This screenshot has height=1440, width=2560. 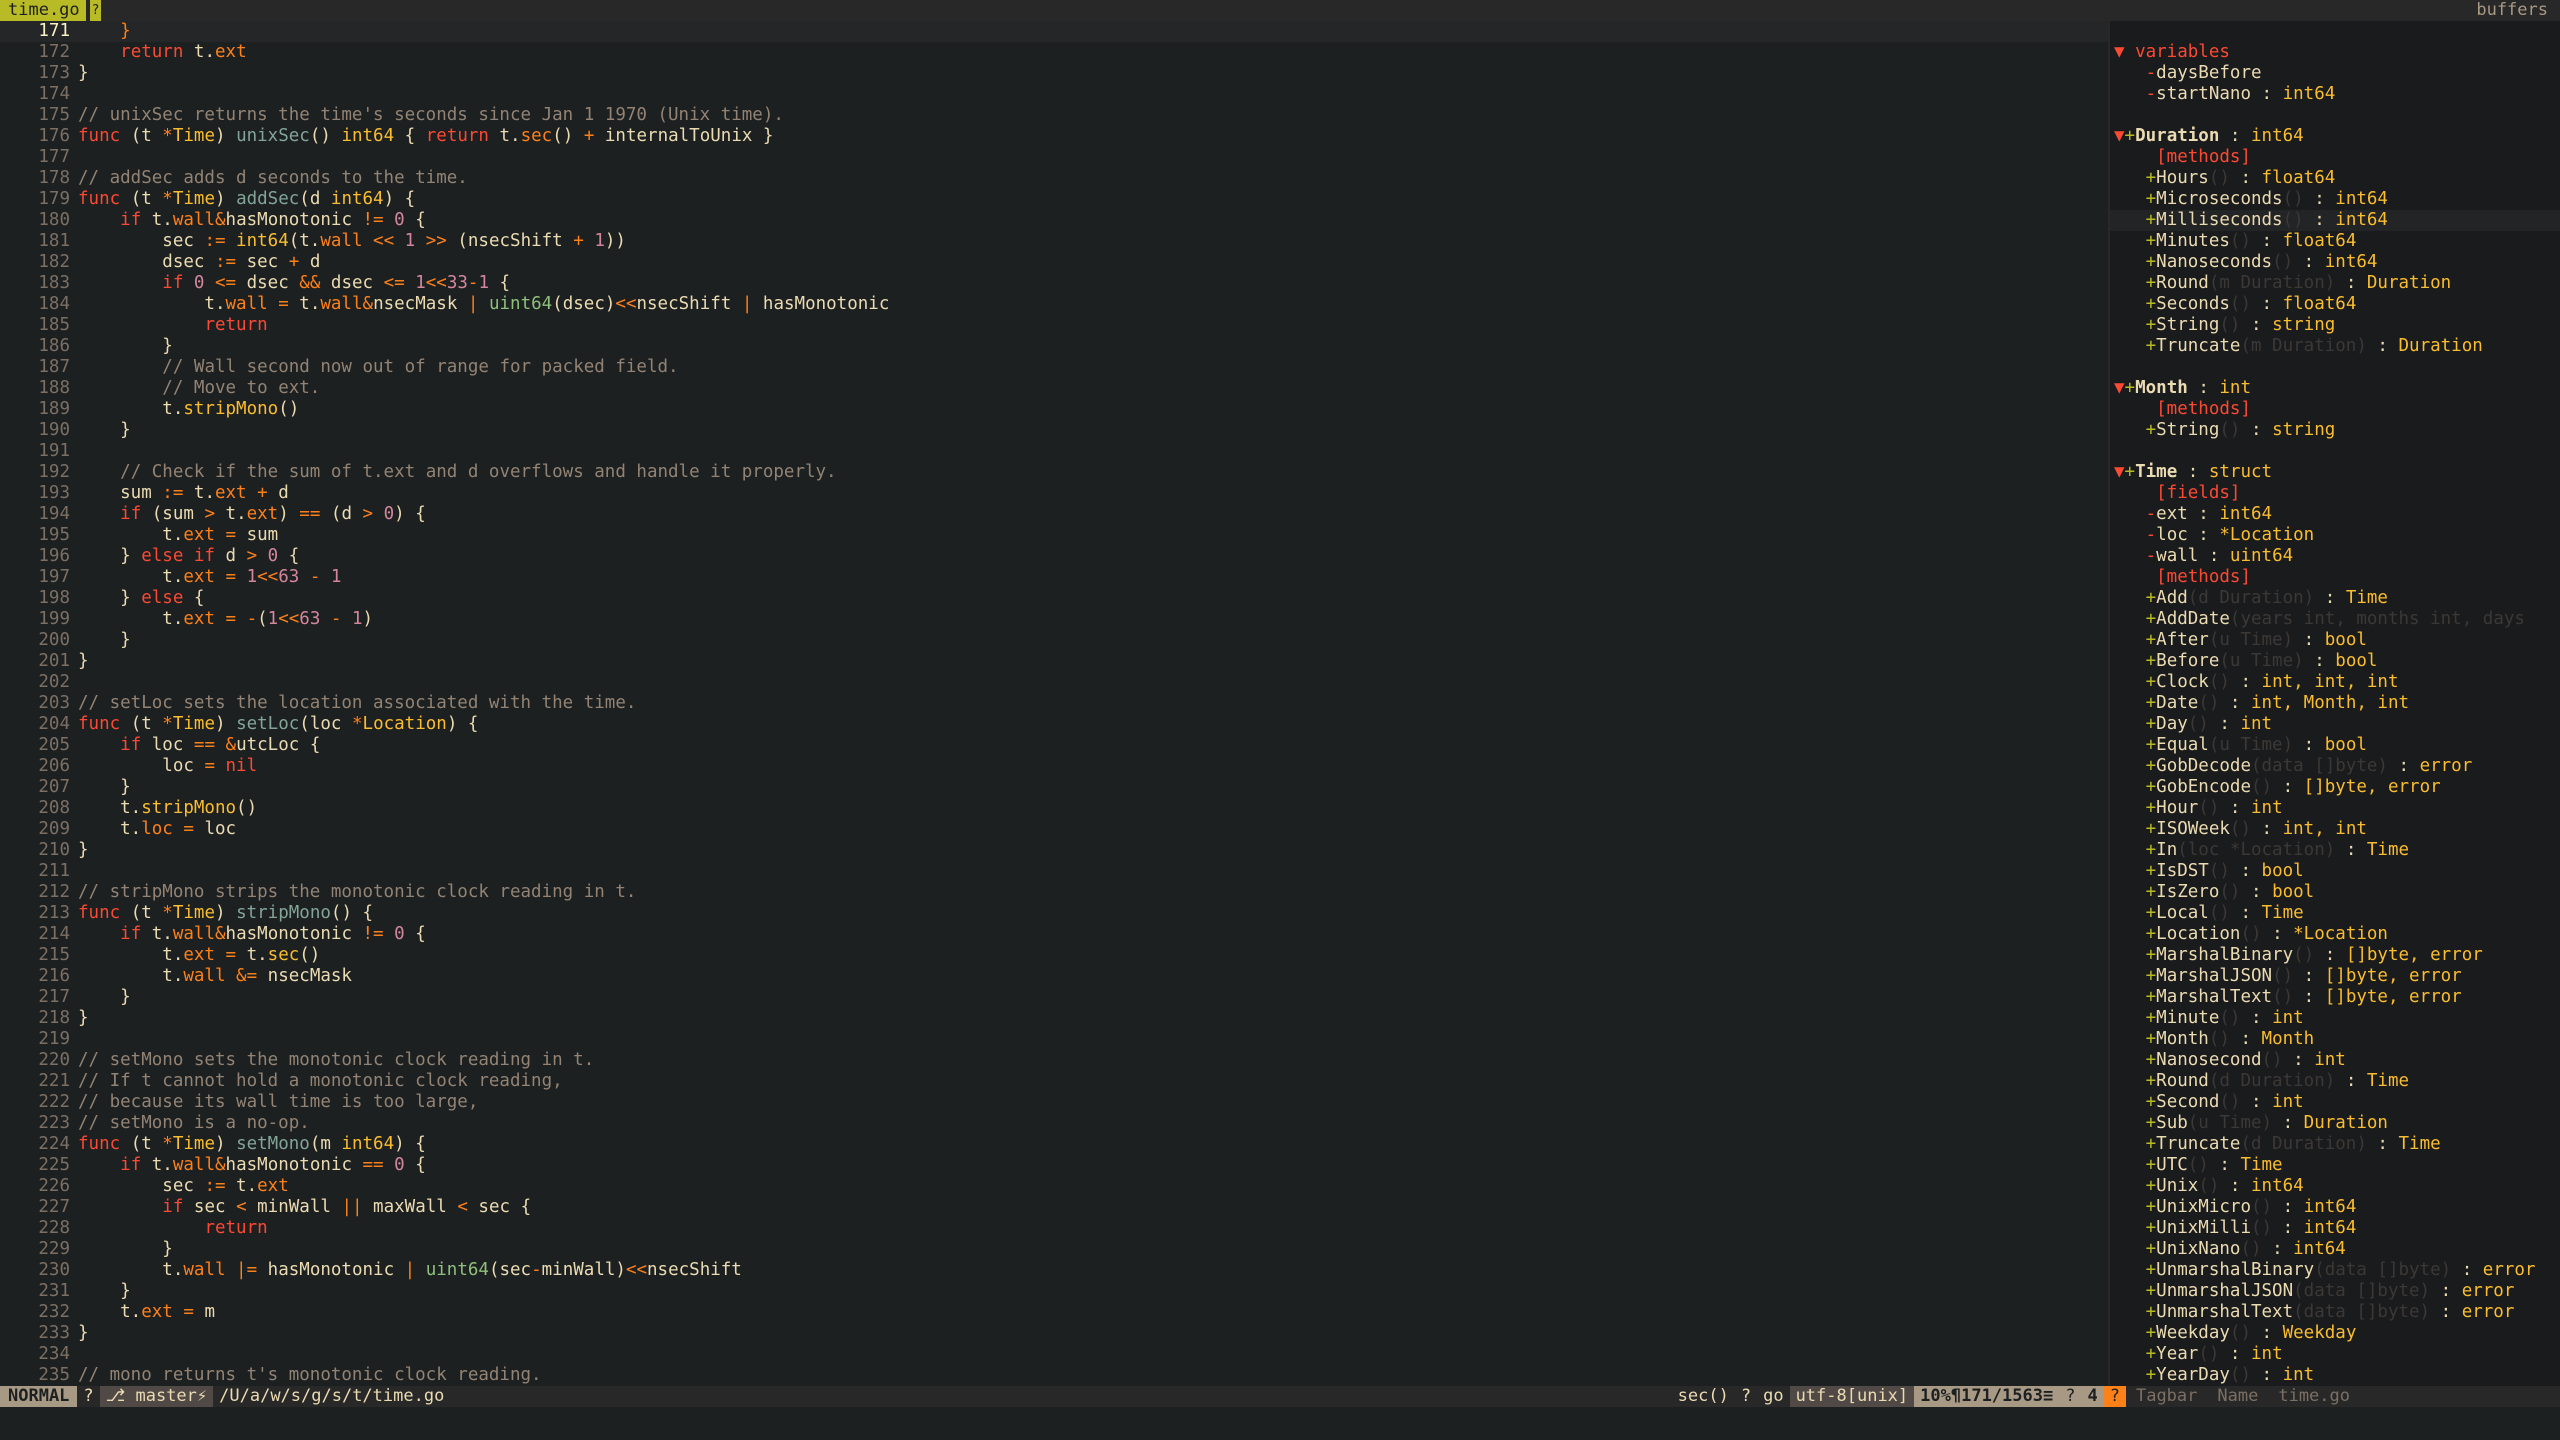 What do you see at coordinates (1054, 1312) in the screenshot?
I see `code-line: 232 t.ext = m` at bounding box center [1054, 1312].